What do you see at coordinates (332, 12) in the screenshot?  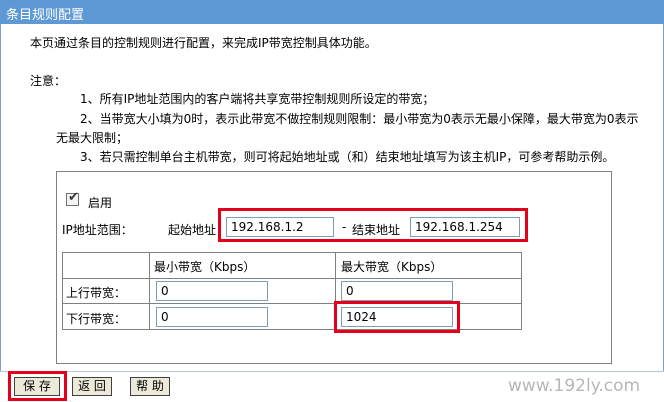 I see `title-bar: 条目规则配置` at bounding box center [332, 12].